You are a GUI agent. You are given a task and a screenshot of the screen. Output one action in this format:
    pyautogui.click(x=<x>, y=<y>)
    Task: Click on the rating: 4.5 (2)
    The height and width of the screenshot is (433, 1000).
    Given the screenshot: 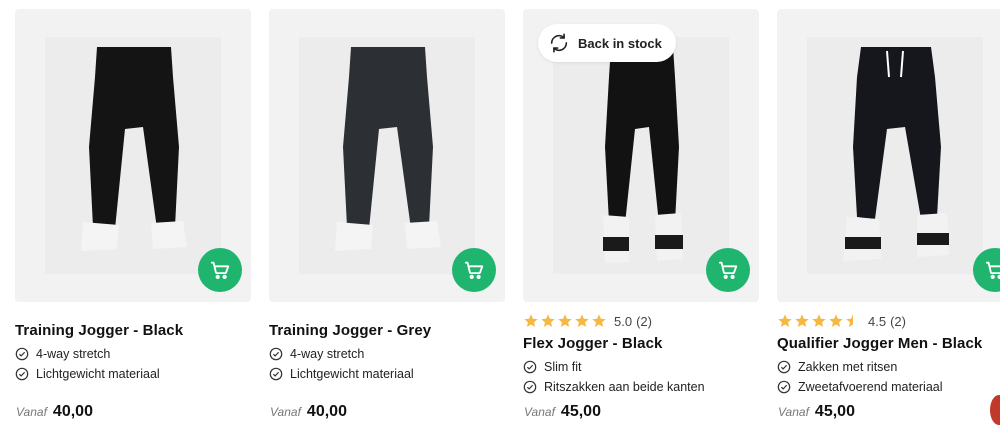 What is the action you would take?
    pyautogui.click(x=888, y=321)
    